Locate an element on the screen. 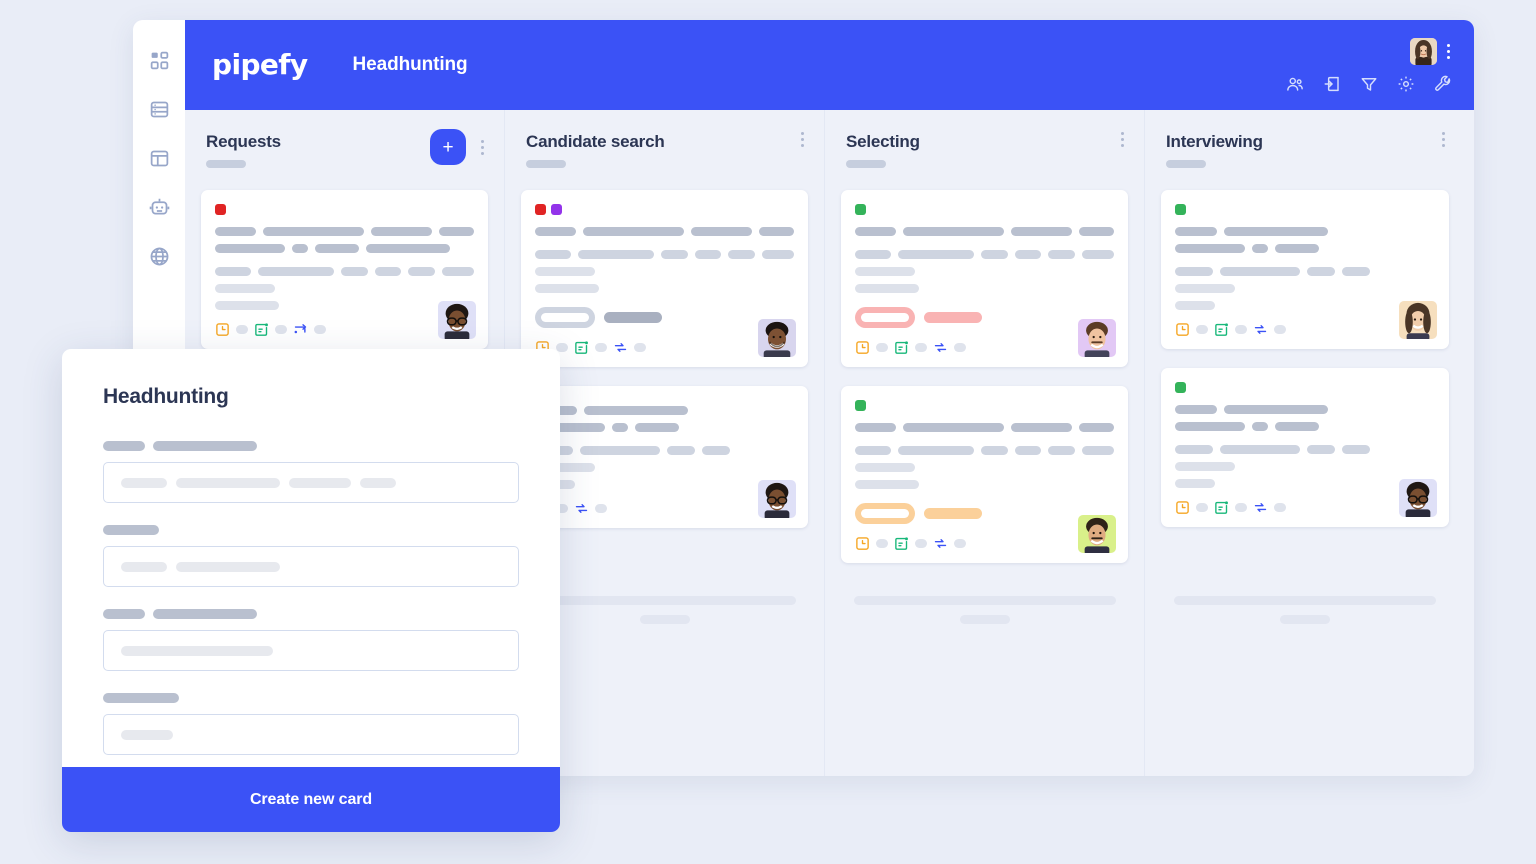  flow-connect-icon is located at coordinates (300, 329).